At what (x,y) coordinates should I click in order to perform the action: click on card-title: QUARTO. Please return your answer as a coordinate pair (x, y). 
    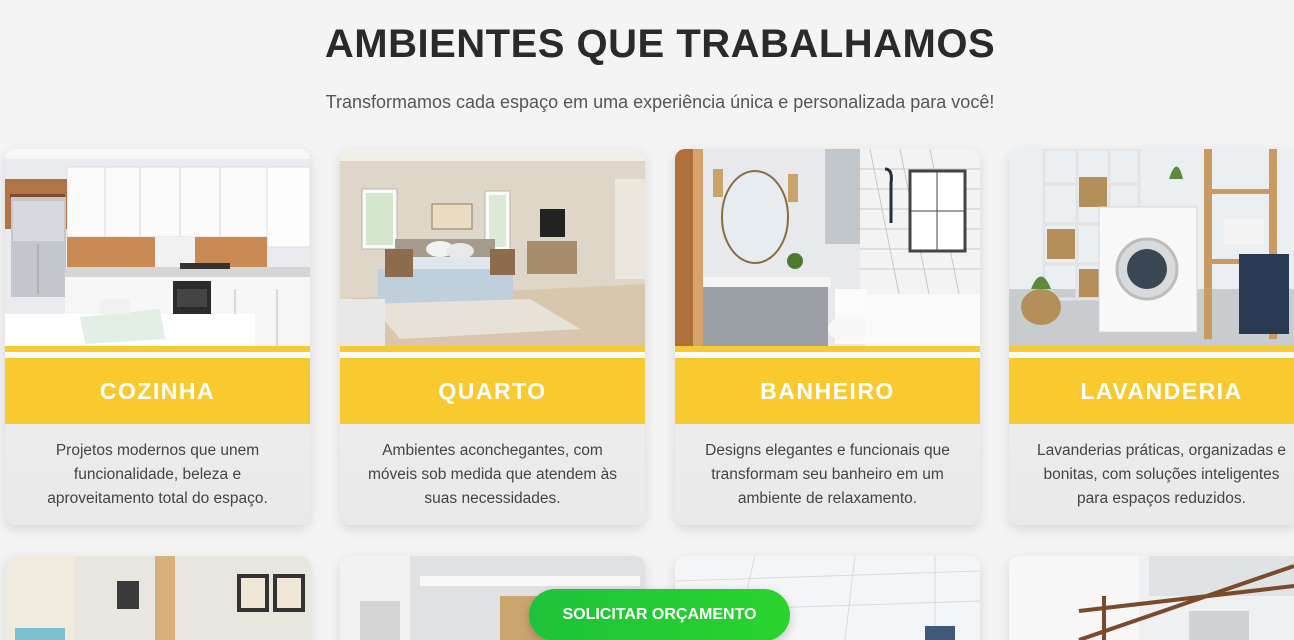
    Looking at the image, I should click on (492, 391).